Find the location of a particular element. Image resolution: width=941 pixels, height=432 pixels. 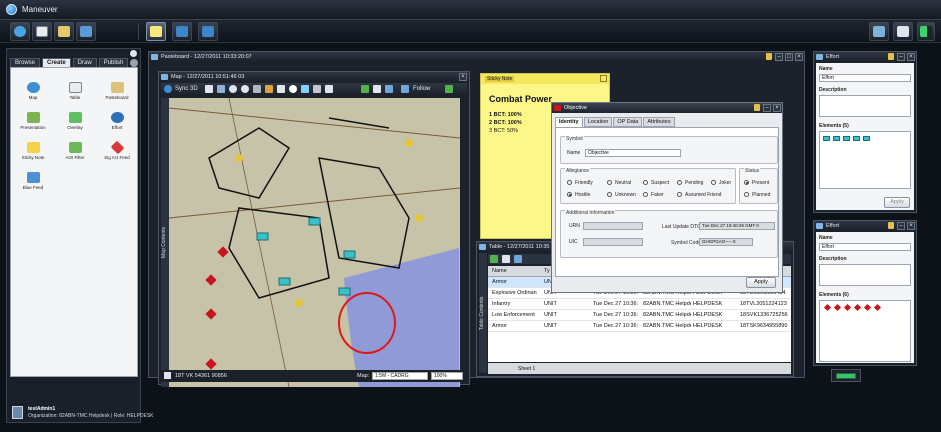

tab-publish: Publish is located at coordinates (113, 62).